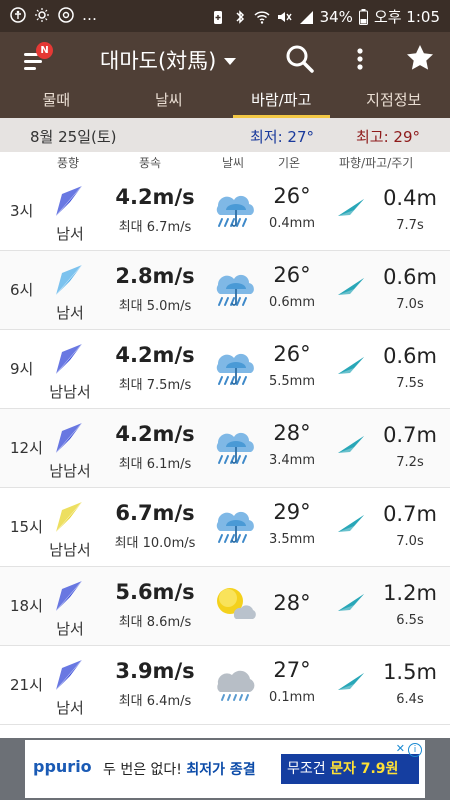  I want to click on ad-info-icon: i, so click(415, 750).